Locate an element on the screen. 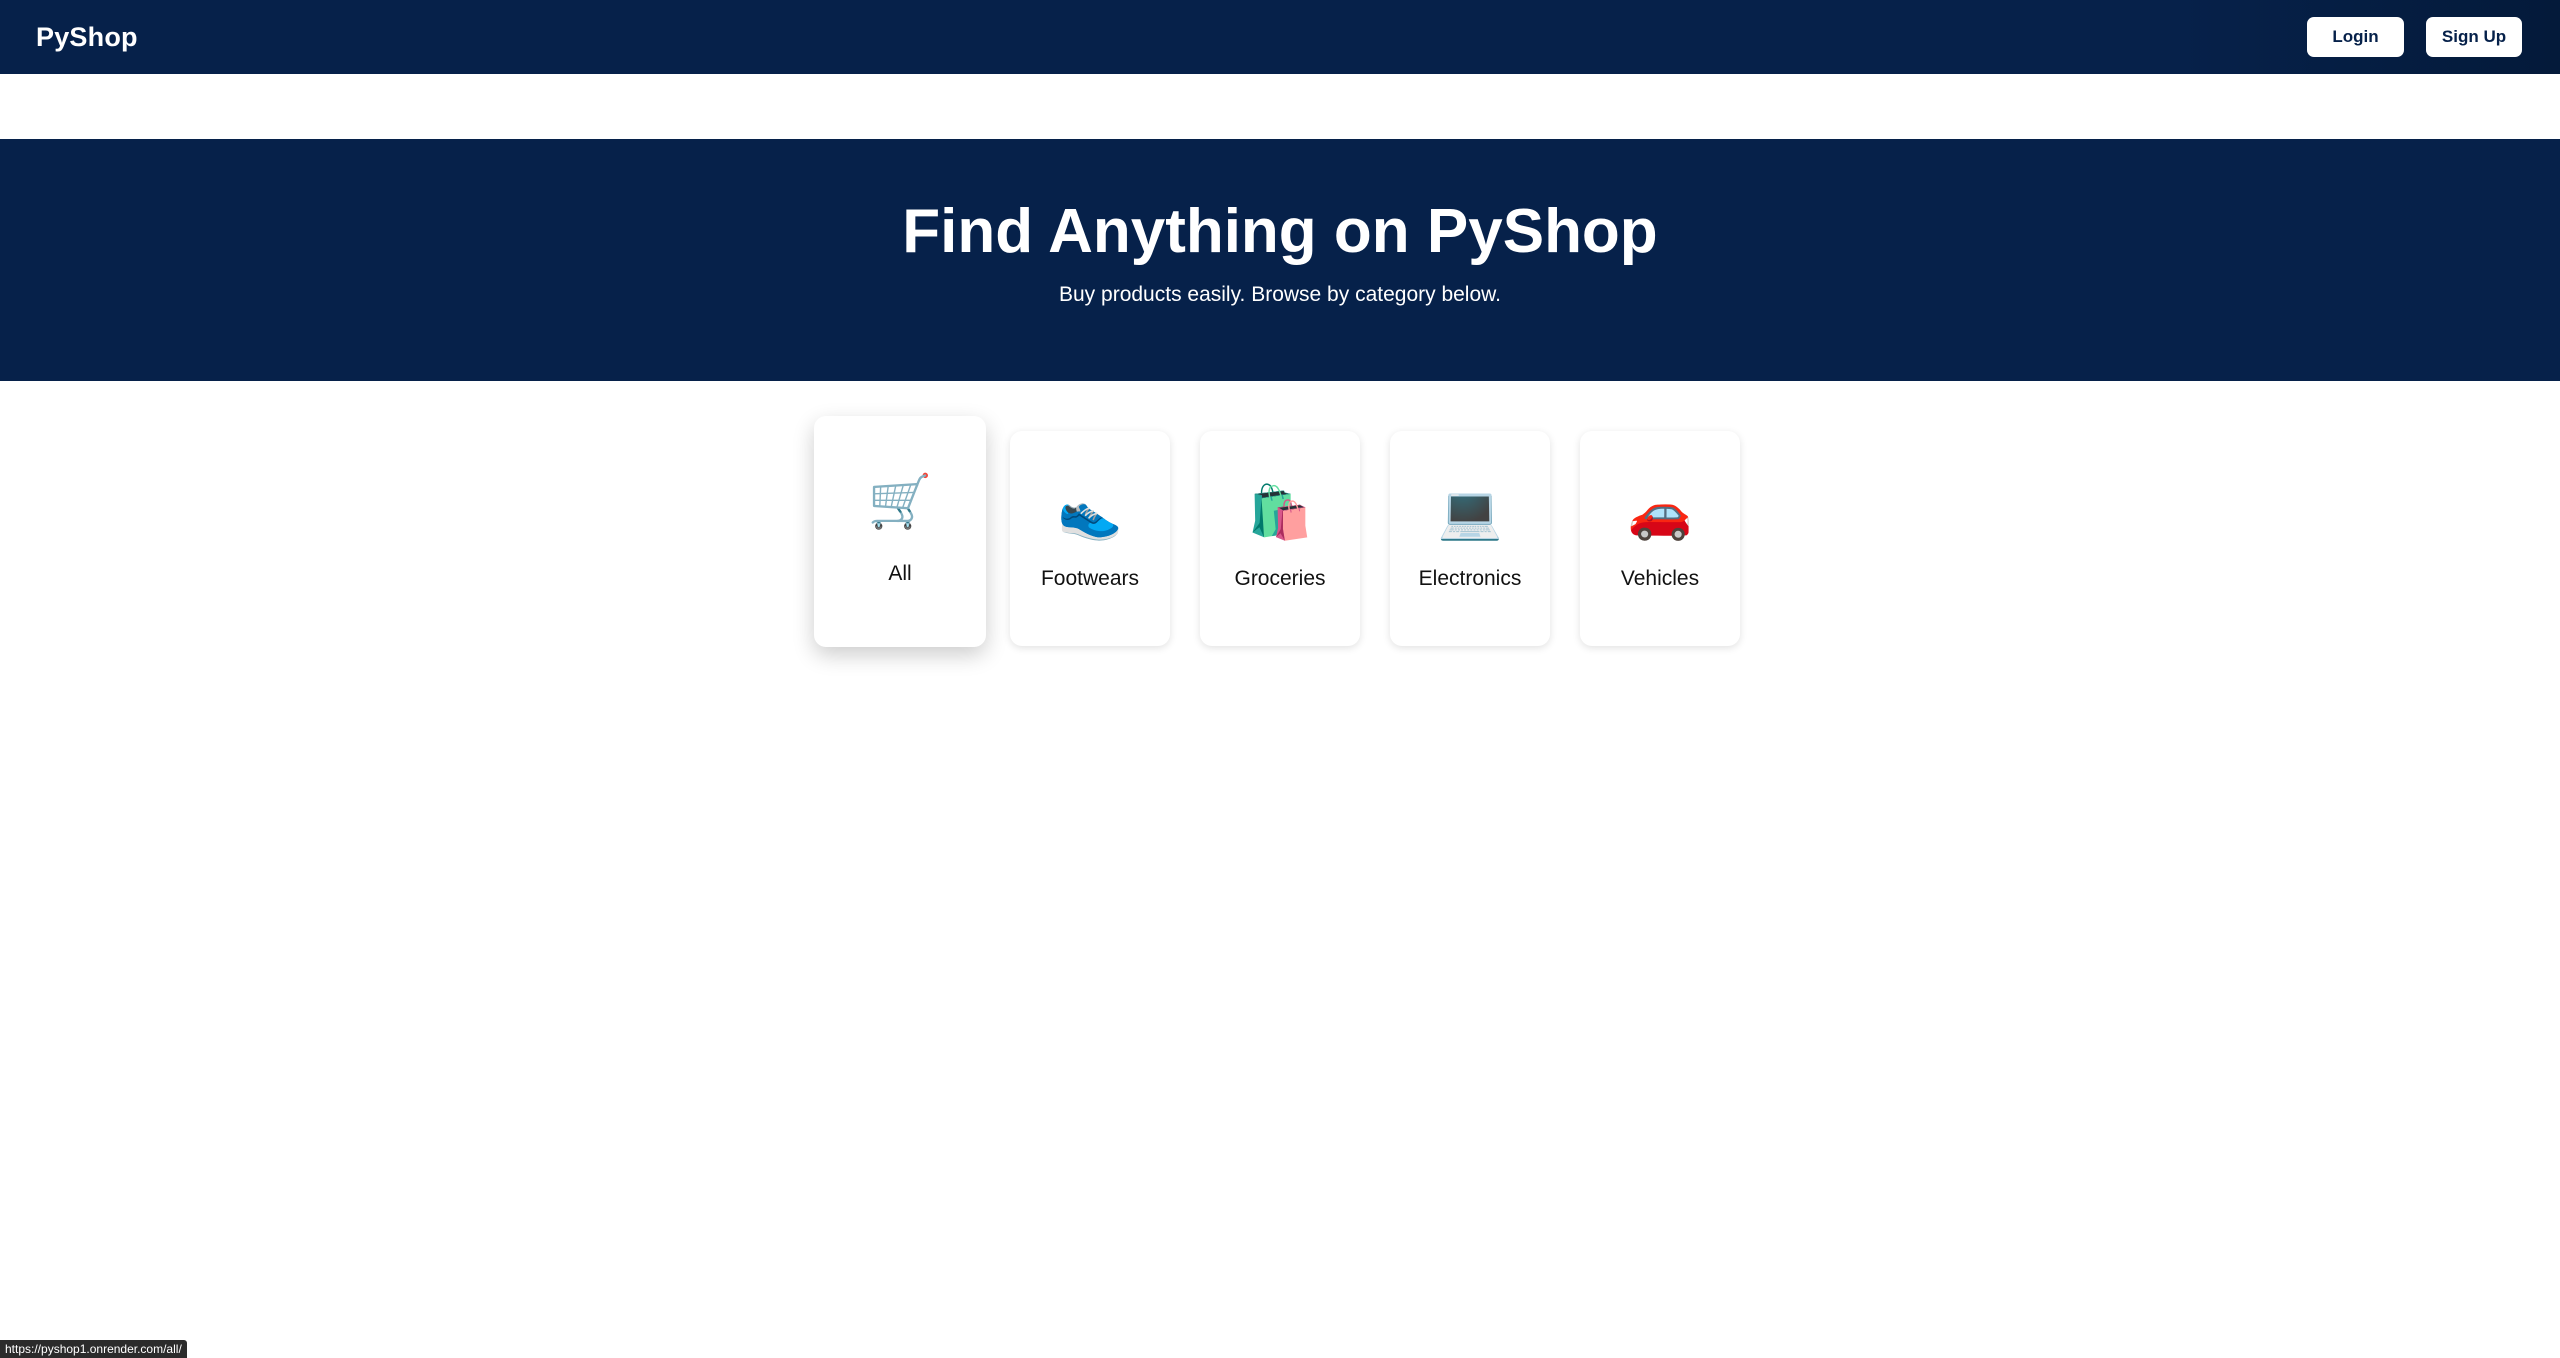 The image size is (2560, 1358). hero-title: Find Anything on PyShop is located at coordinates (1280, 231).